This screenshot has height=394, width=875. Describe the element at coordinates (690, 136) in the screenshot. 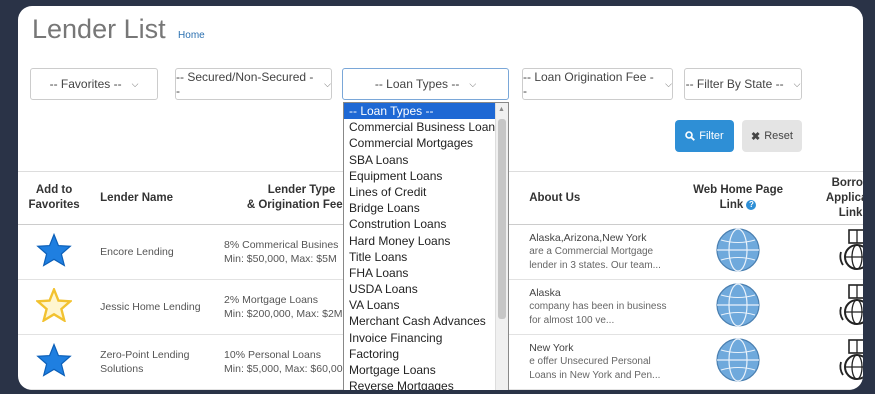

I see `search-icon` at that location.